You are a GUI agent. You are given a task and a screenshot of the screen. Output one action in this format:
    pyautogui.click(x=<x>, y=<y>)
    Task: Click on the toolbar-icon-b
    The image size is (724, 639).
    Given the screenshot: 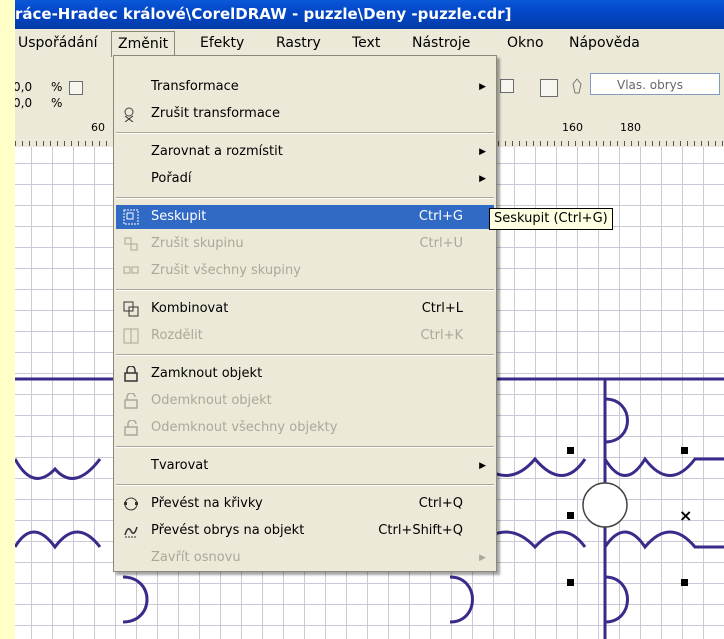 What is the action you would take?
    pyautogui.click(x=507, y=86)
    